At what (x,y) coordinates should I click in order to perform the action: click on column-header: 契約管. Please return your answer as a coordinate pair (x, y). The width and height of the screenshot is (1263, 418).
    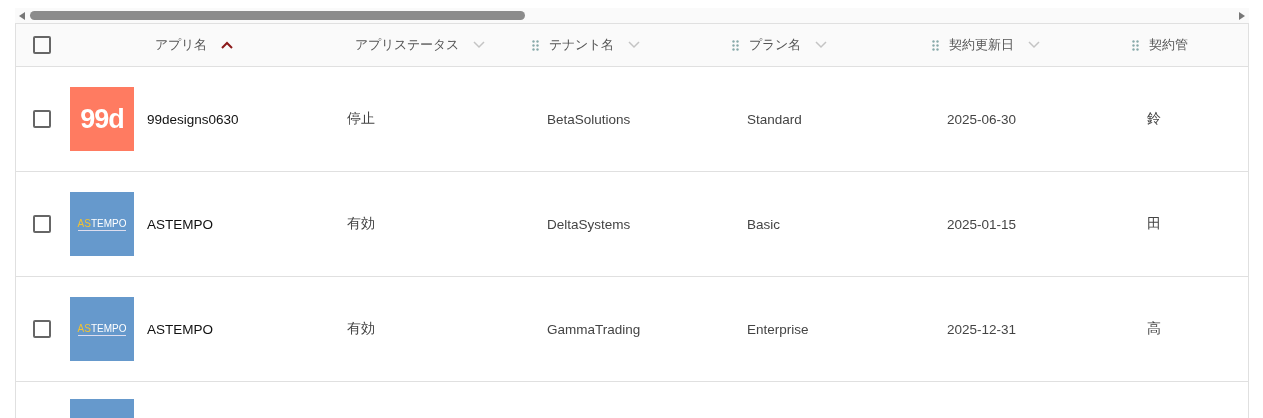
    Looking at the image, I should click on (1168, 45).